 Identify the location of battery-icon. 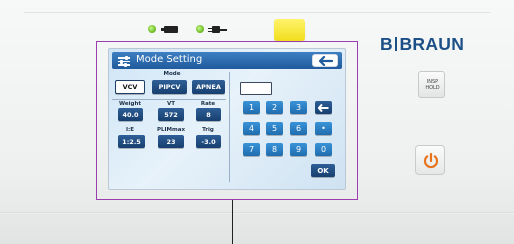
(169, 29).